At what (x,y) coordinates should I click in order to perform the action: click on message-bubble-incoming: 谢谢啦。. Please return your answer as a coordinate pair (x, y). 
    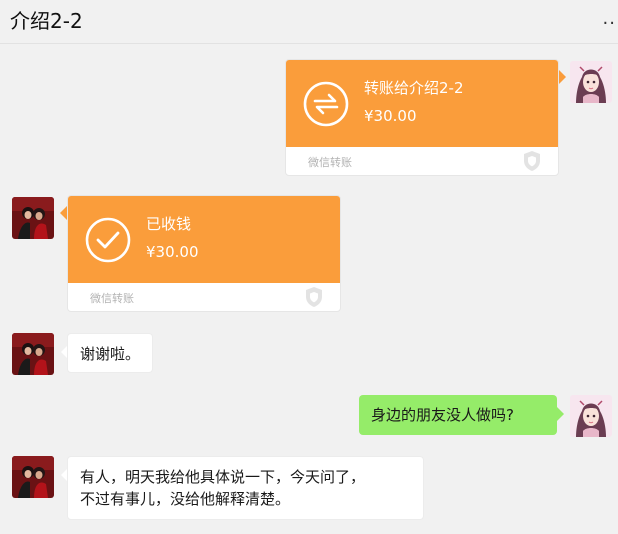
    Looking at the image, I should click on (110, 353).